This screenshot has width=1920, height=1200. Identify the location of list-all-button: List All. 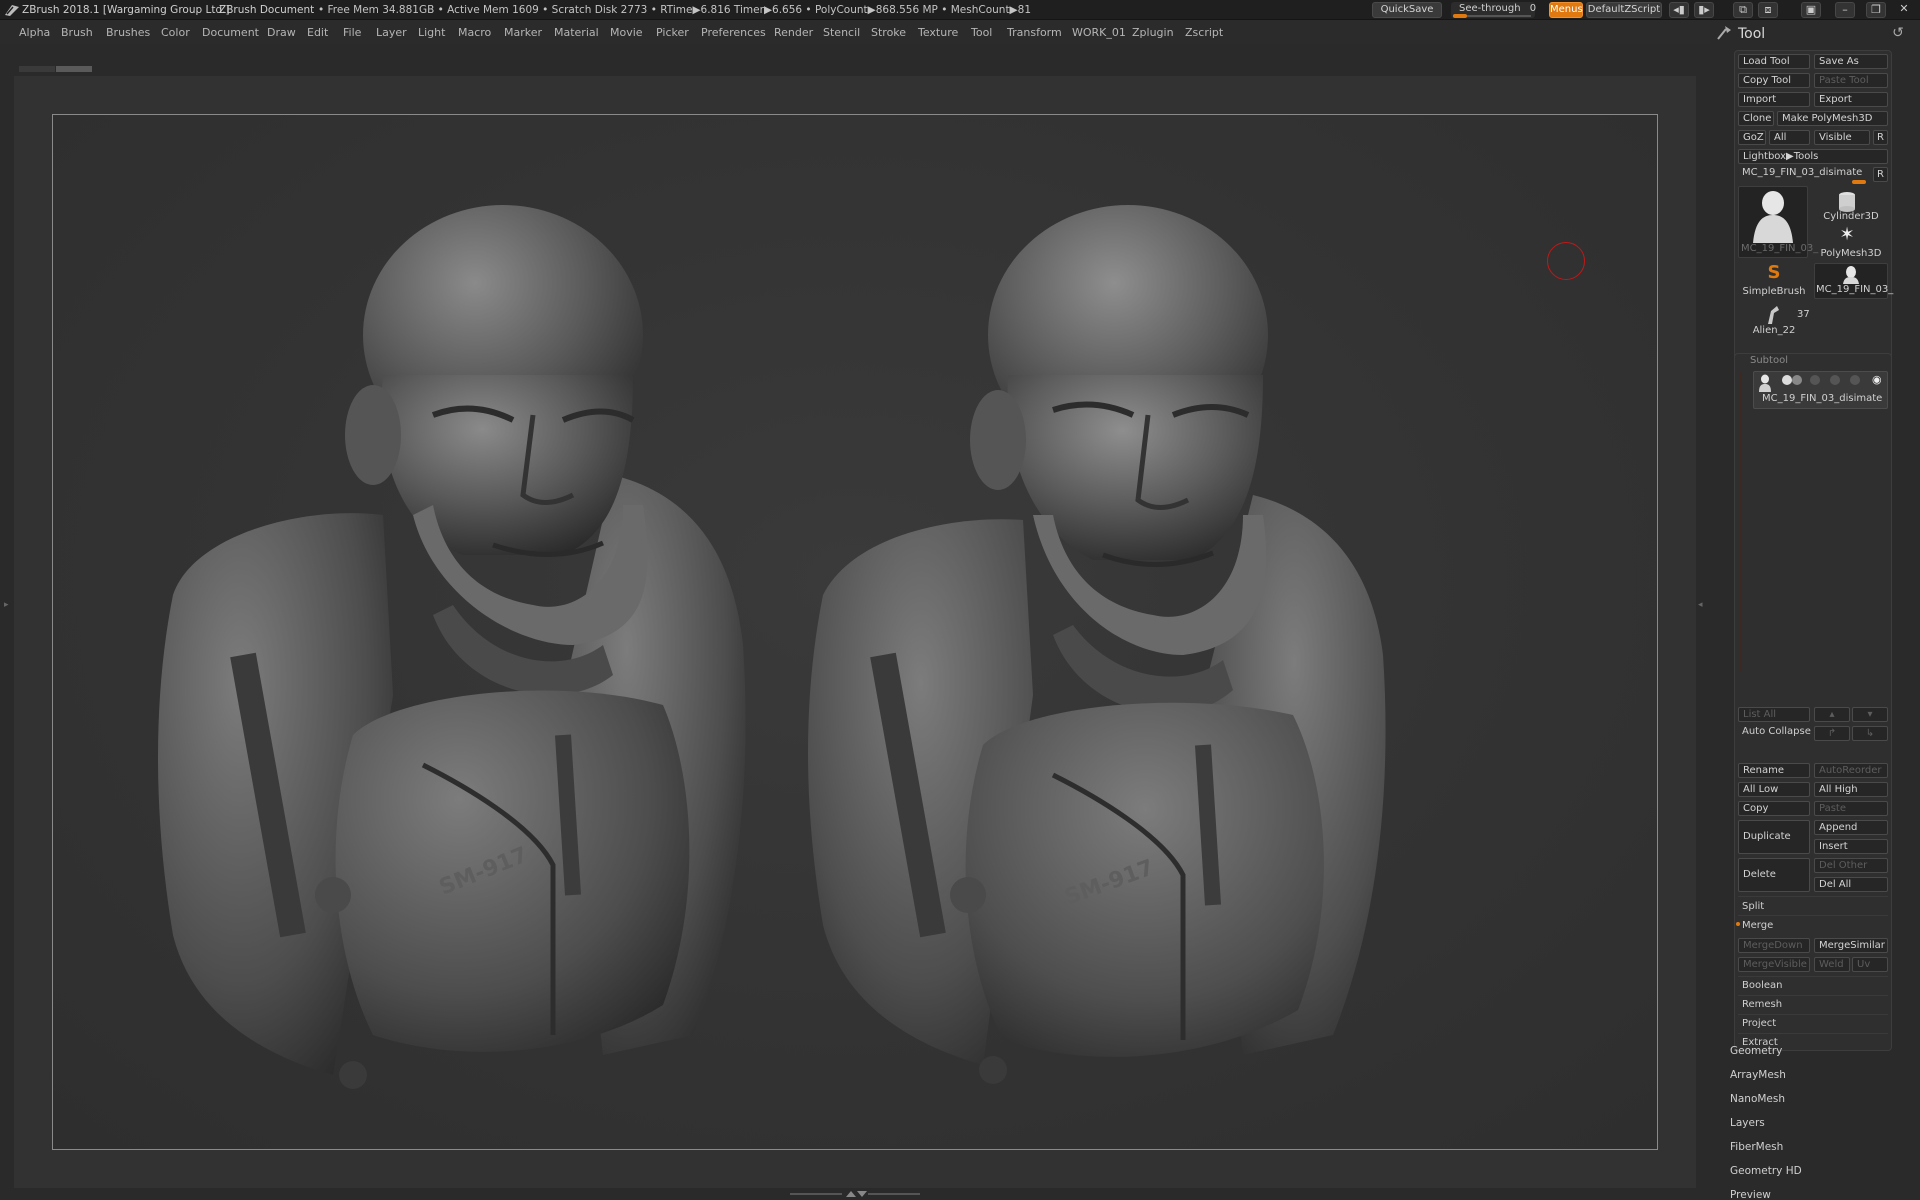
(1774, 714).